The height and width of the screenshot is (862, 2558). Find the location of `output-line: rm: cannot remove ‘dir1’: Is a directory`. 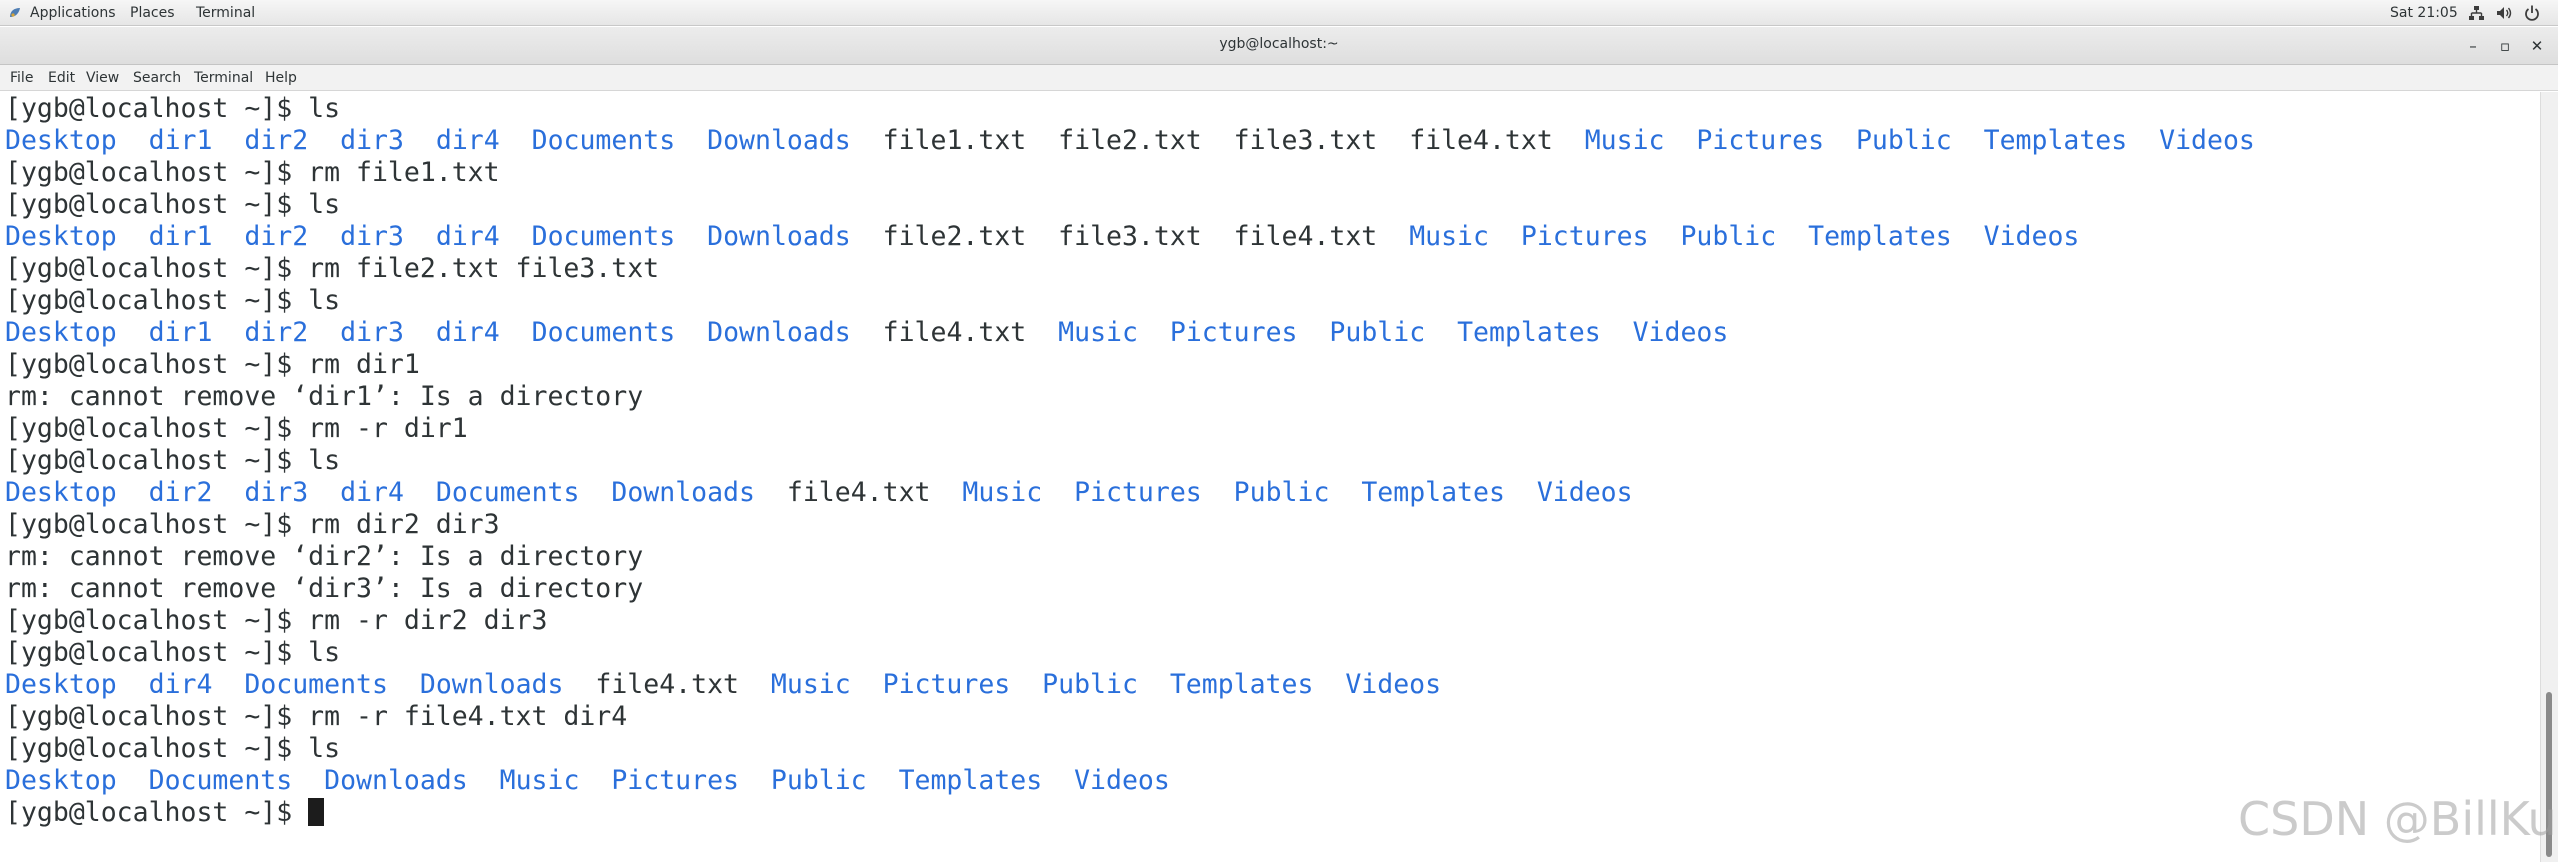

output-line: rm: cannot remove ‘dir1’: Is a directory is located at coordinates (324, 397).